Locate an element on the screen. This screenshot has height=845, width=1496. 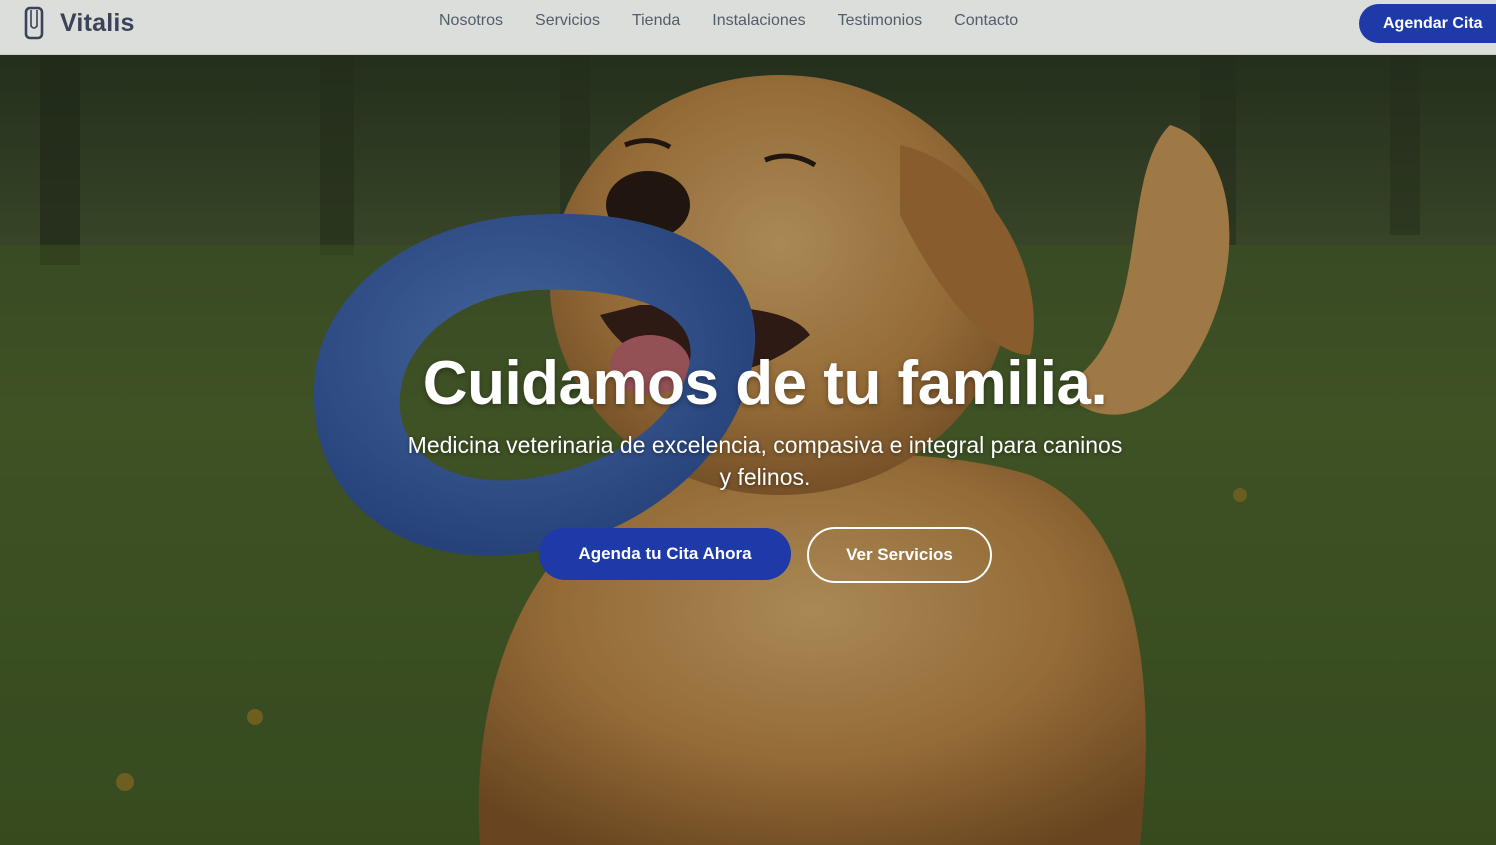
nav-link-tienda: Tienda is located at coordinates (656, 21).